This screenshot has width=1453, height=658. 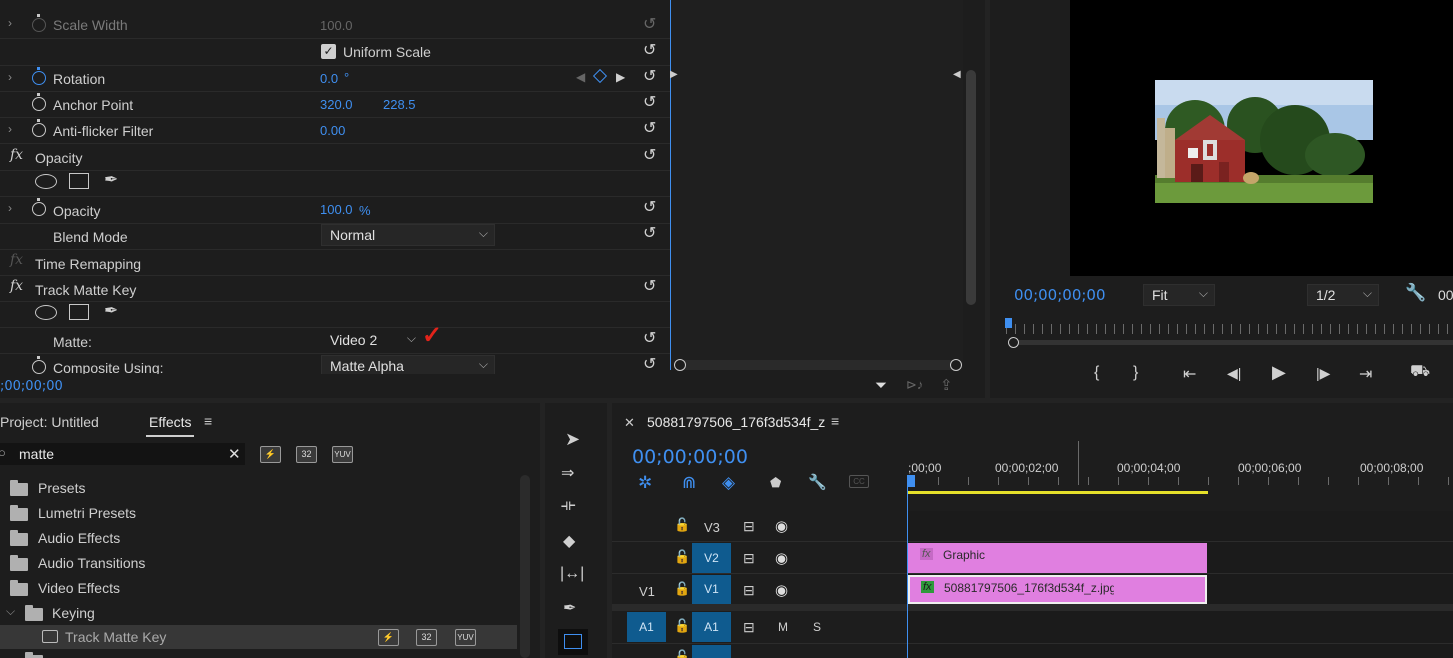 I want to click on go-to-in-icon: ⇤, so click(x=1189, y=374).